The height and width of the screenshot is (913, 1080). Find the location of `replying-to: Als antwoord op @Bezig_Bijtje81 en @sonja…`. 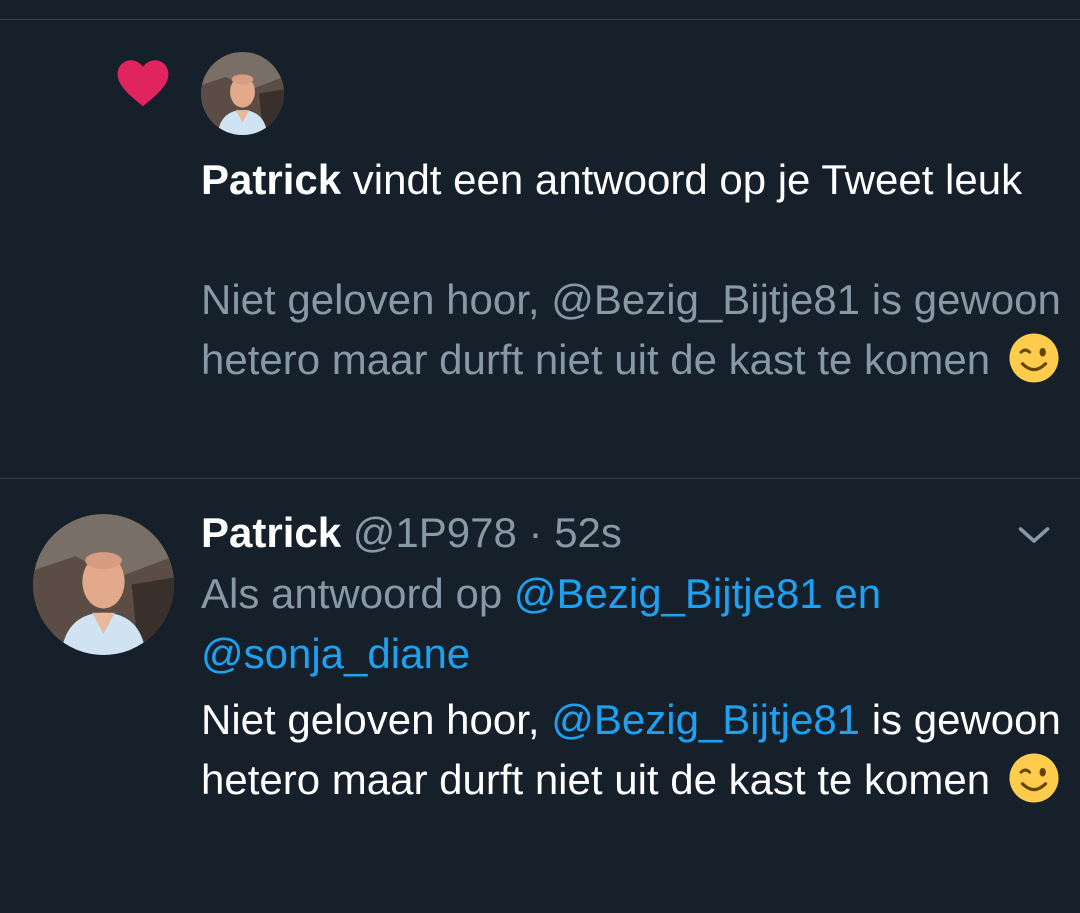

replying-to: Als antwoord op @Bezig_Bijtje81 en @sonja… is located at coordinates (631, 624).